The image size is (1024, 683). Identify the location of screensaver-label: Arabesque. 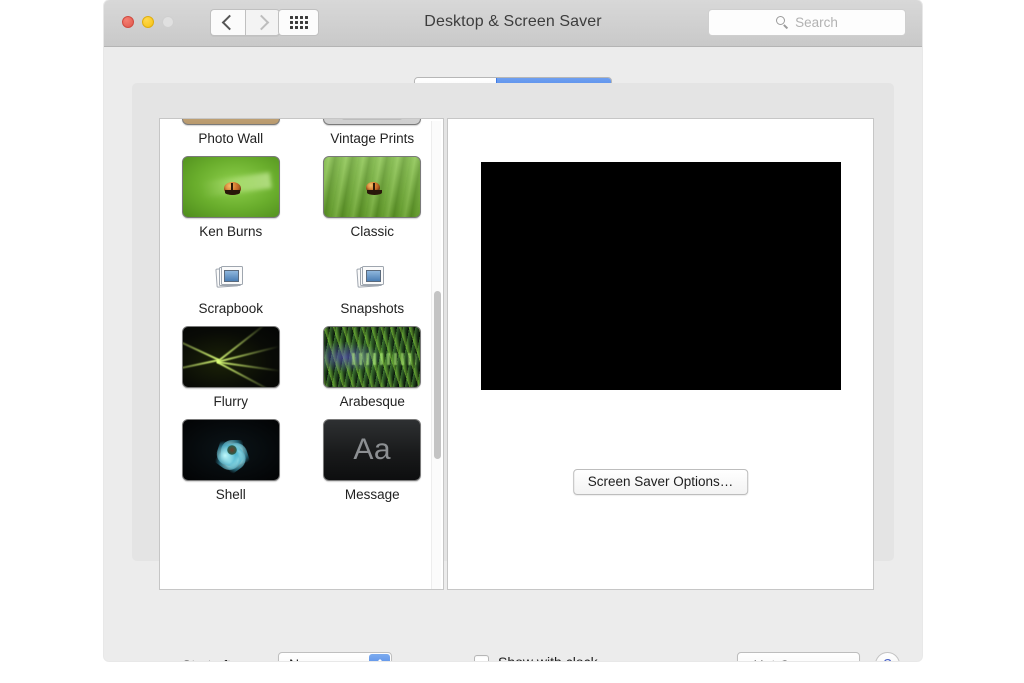
(372, 401).